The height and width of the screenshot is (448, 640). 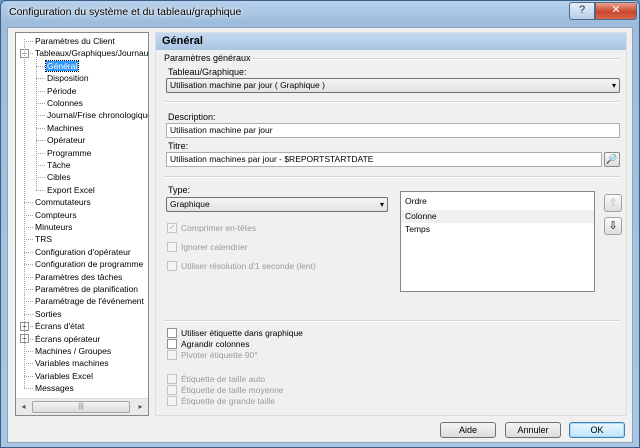 What do you see at coordinates (65, 128) in the screenshot?
I see `tree-item: Machines` at bounding box center [65, 128].